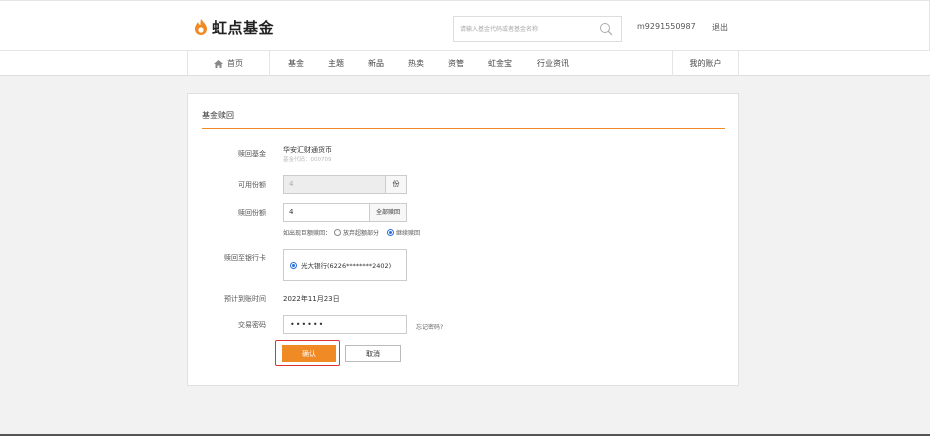 Image resolution: width=930 pixels, height=436 pixels. Describe the element at coordinates (296, 63) in the screenshot. I see `nav-item-fund: 基金` at that location.